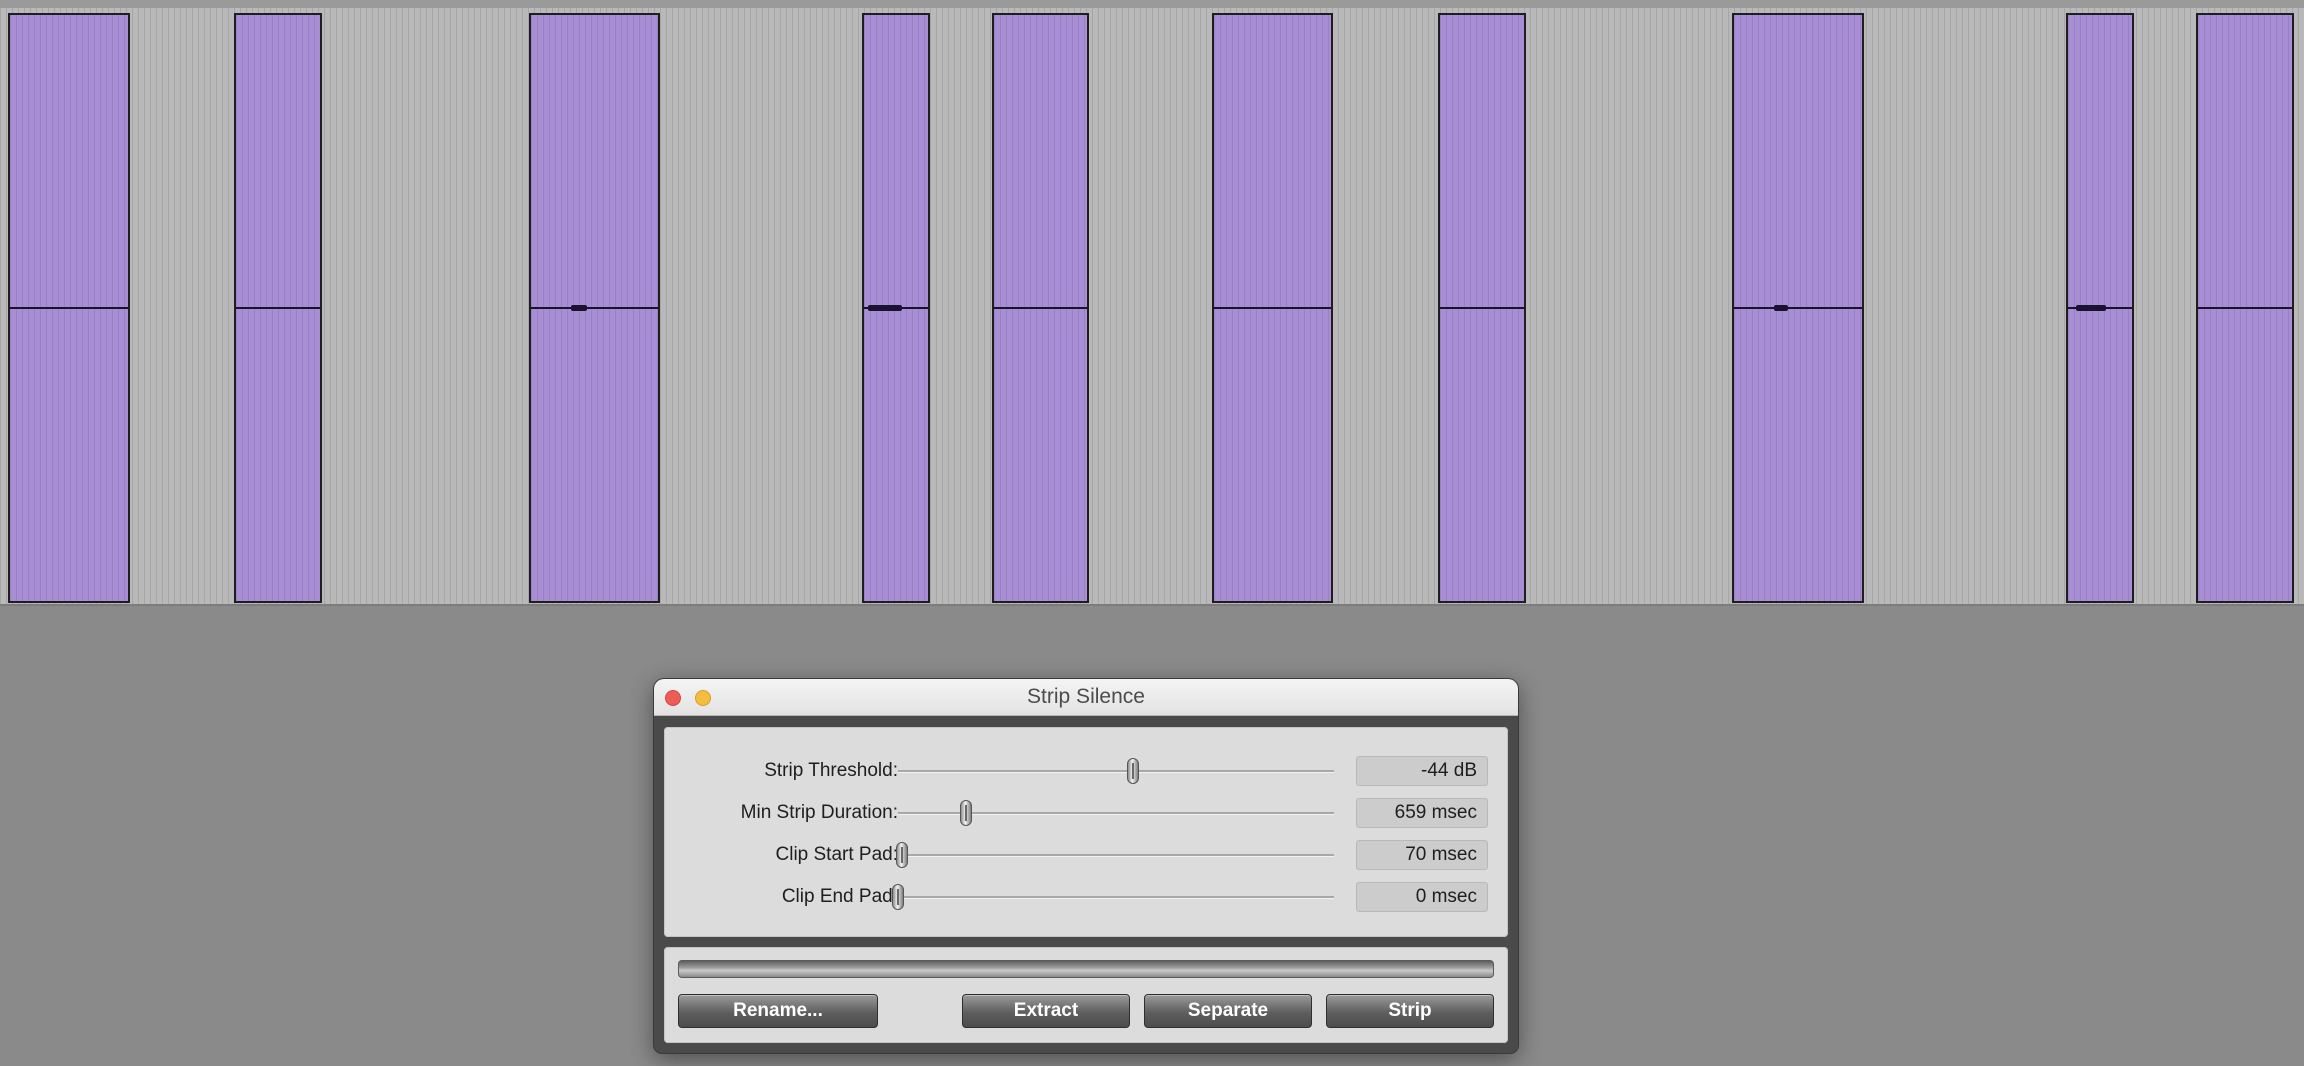 Image resolution: width=2304 pixels, height=1066 pixels. What do you see at coordinates (1422, 897) in the screenshot?
I see `clip-end-pad-value: 0 msec` at bounding box center [1422, 897].